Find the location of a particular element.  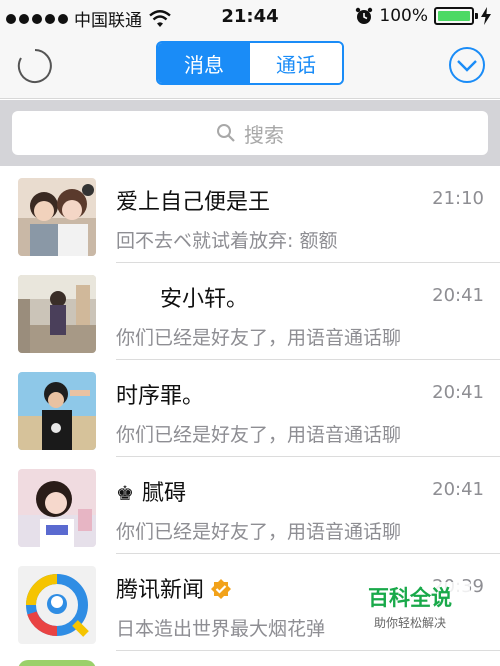

battery-level is located at coordinates (454, 16).